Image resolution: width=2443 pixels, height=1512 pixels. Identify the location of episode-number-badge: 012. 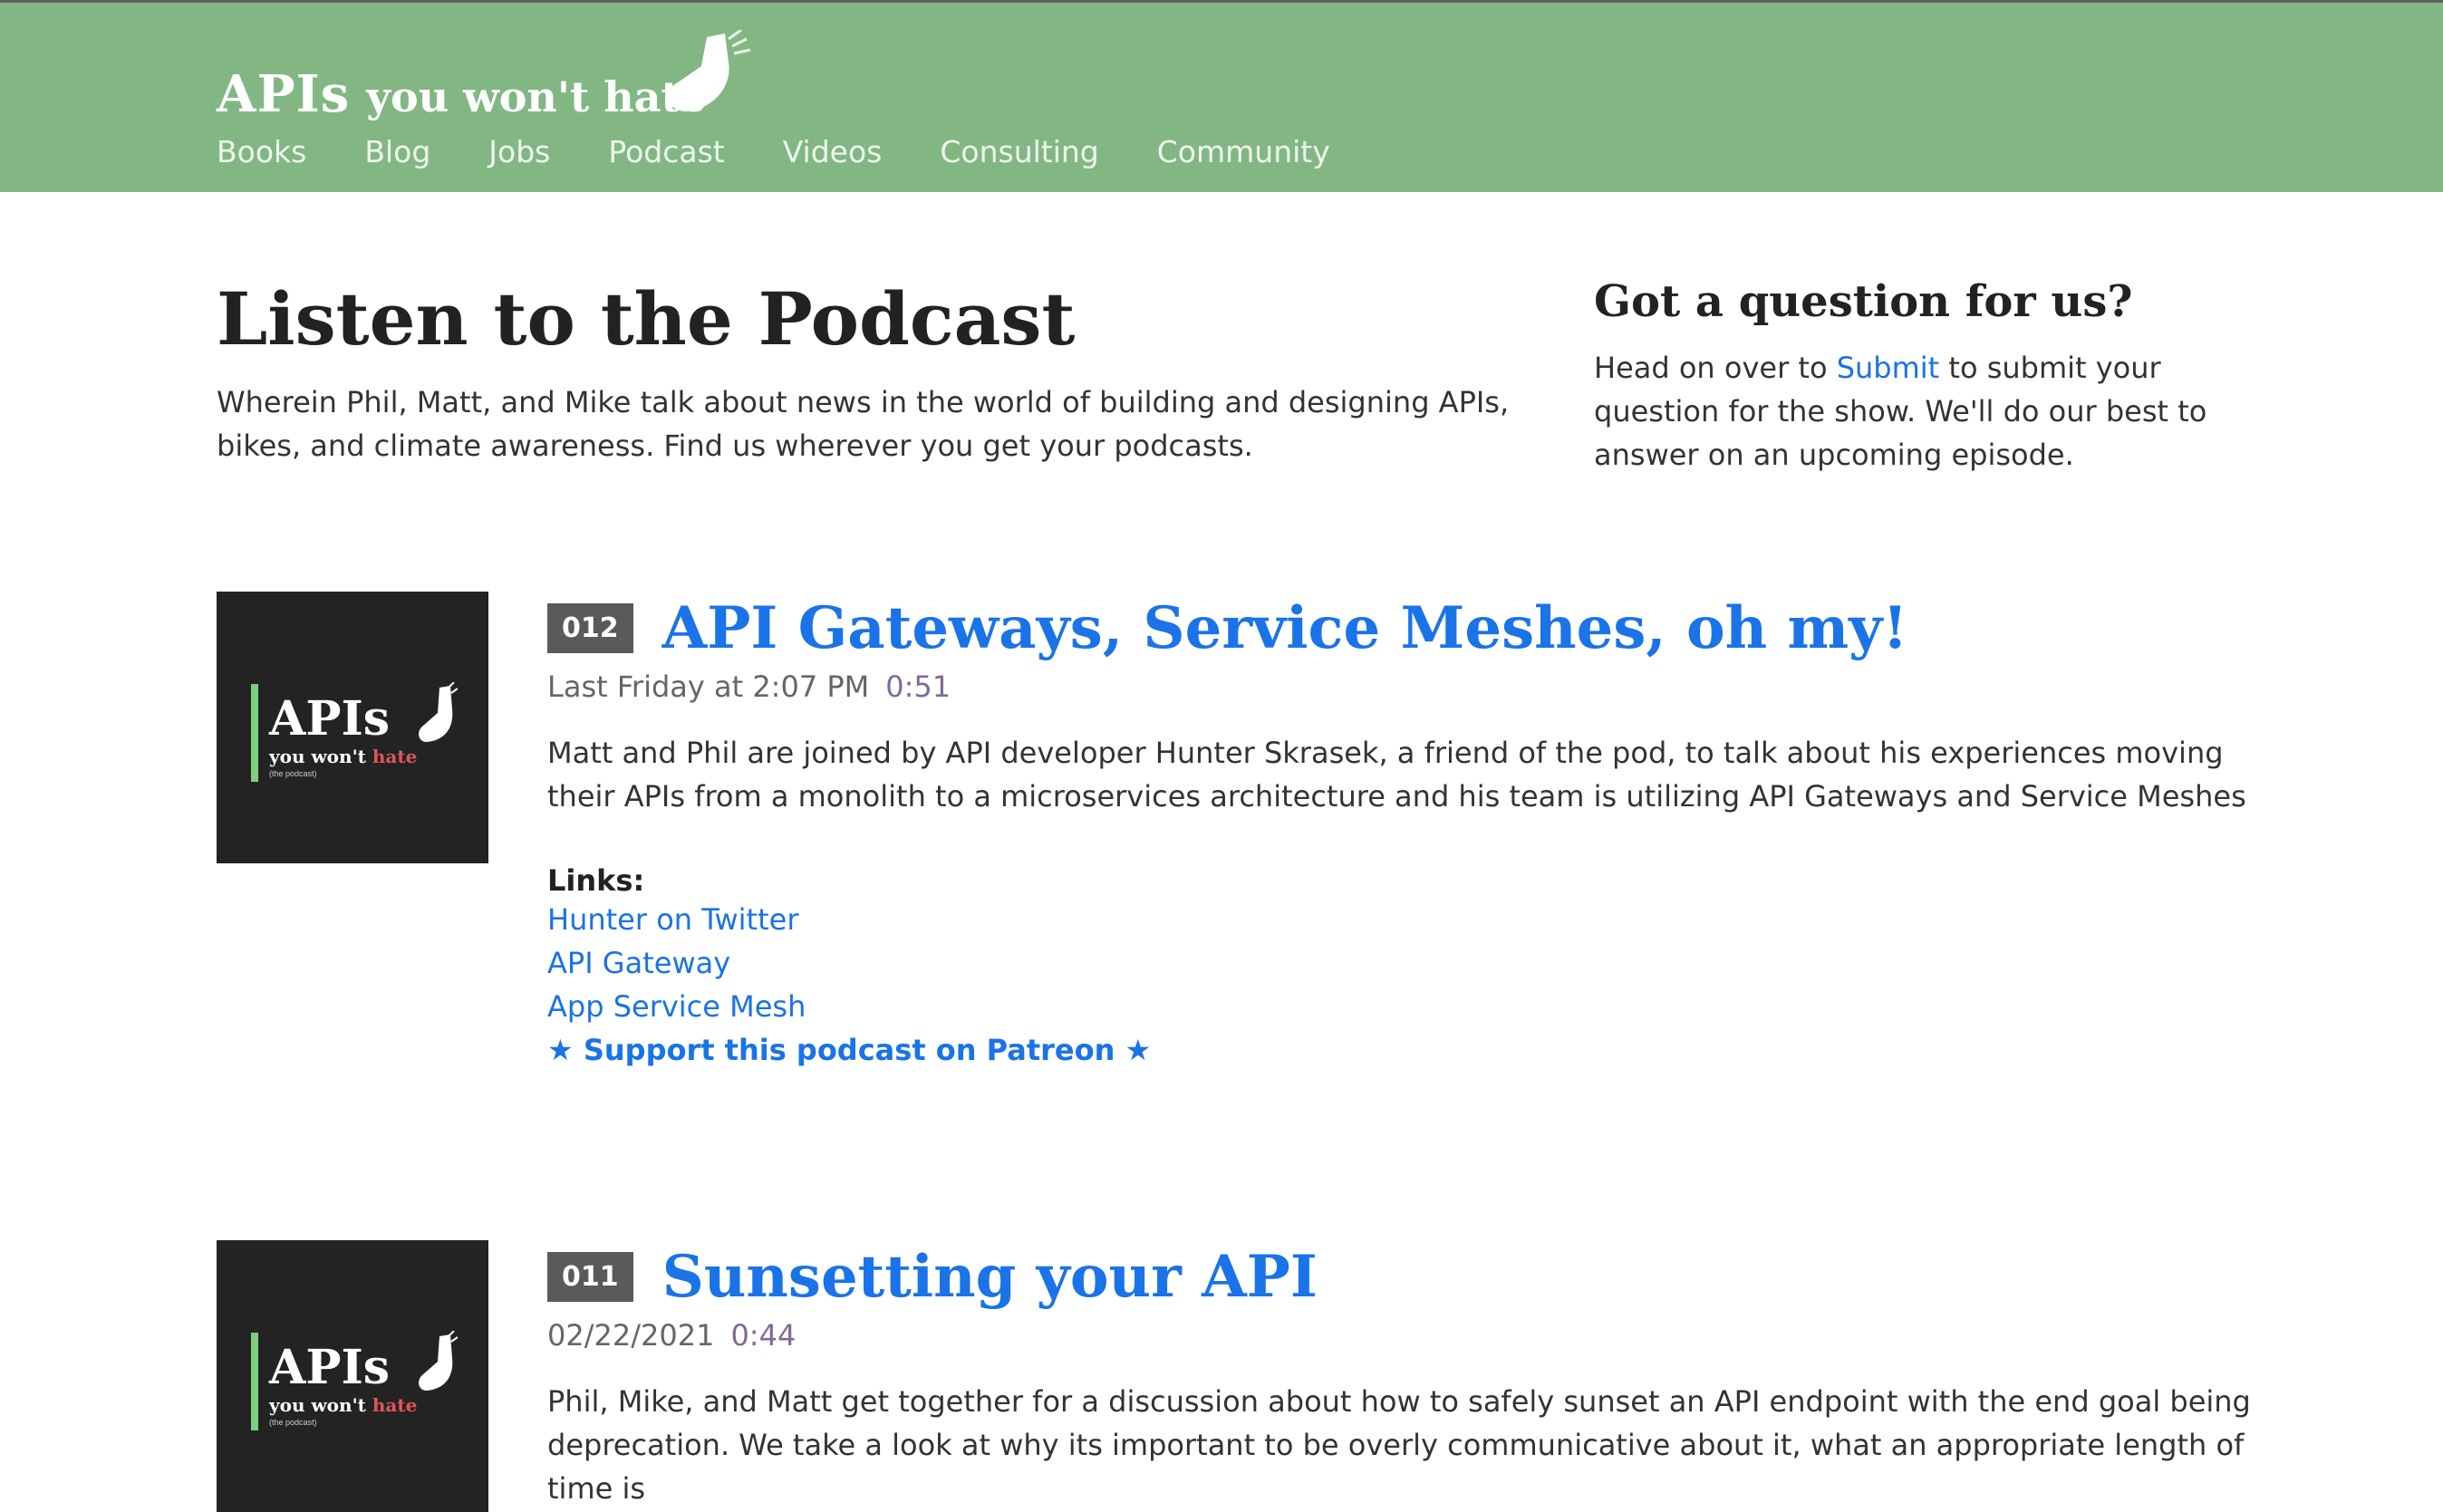
(590, 627).